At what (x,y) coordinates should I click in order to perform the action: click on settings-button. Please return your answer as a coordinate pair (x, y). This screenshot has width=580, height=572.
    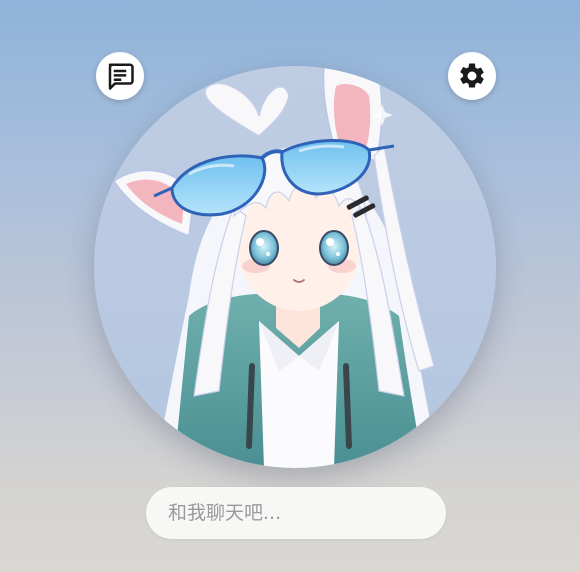
    Looking at the image, I should click on (472, 76).